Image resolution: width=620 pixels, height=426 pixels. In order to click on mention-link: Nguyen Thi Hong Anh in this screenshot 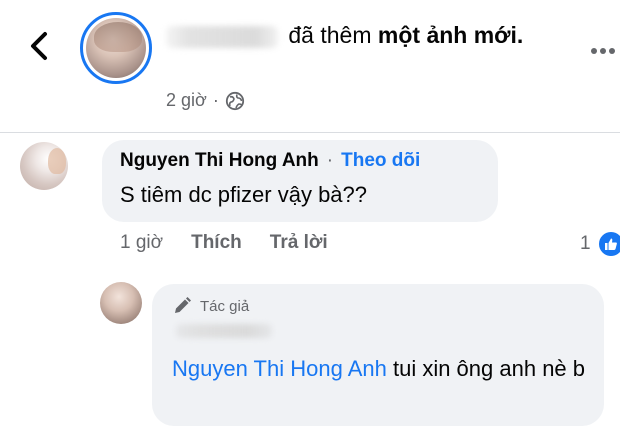, I will do `click(279, 368)`.